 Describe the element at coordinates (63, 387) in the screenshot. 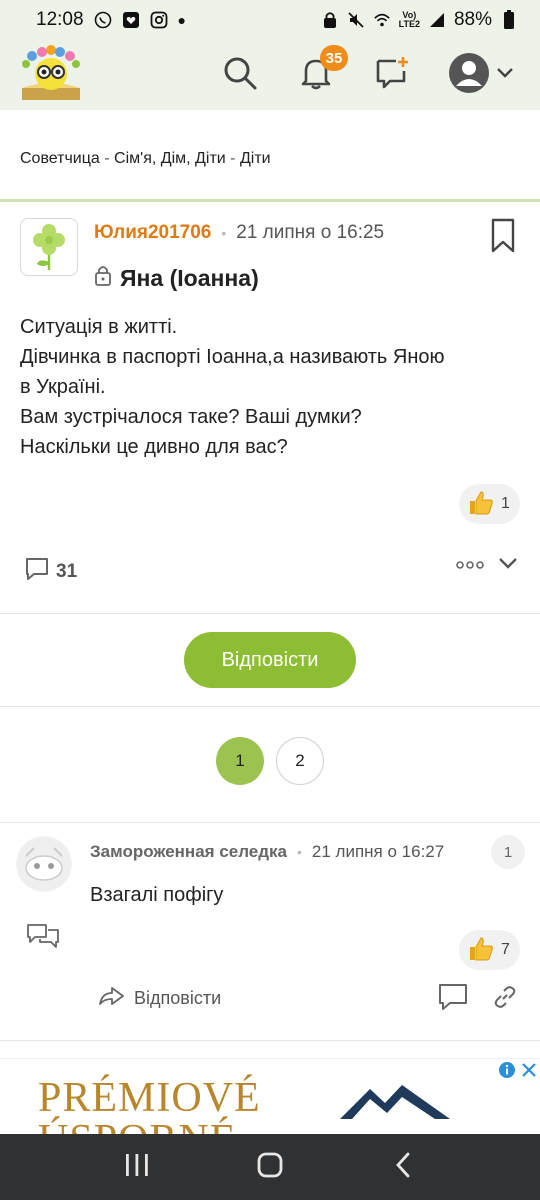

I see `post-body-line: в Україні.` at that location.